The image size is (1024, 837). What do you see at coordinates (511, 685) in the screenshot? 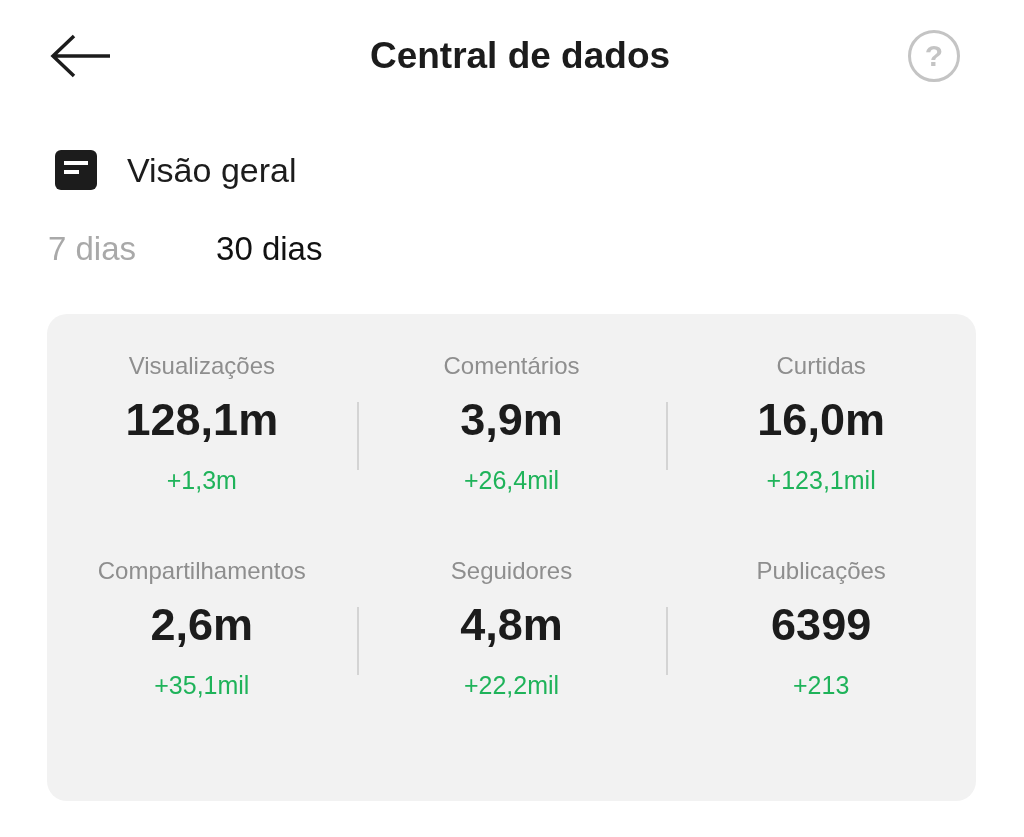
I see `metric-change: +22,2mil` at bounding box center [511, 685].